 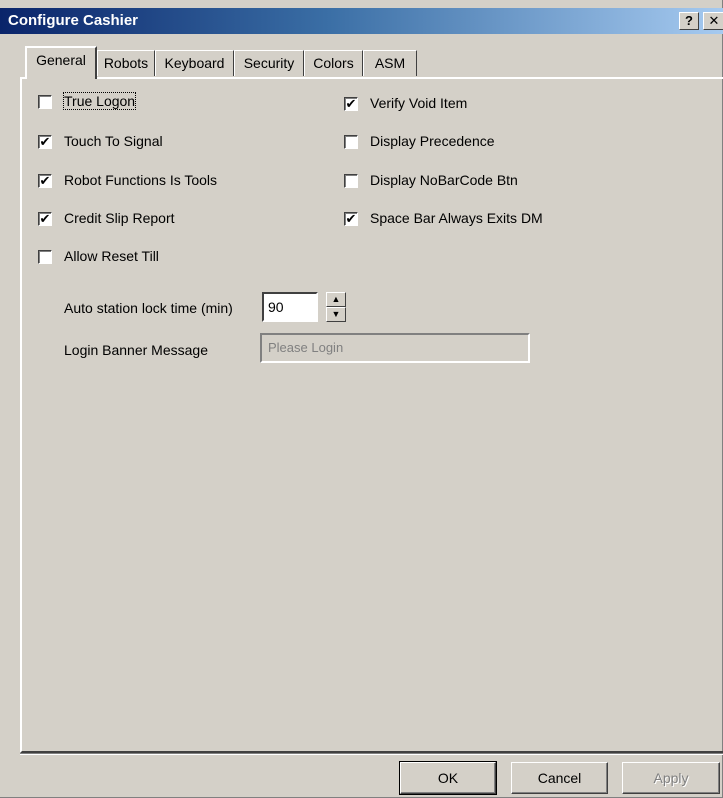 I want to click on tab-security: Security, so click(x=269, y=63).